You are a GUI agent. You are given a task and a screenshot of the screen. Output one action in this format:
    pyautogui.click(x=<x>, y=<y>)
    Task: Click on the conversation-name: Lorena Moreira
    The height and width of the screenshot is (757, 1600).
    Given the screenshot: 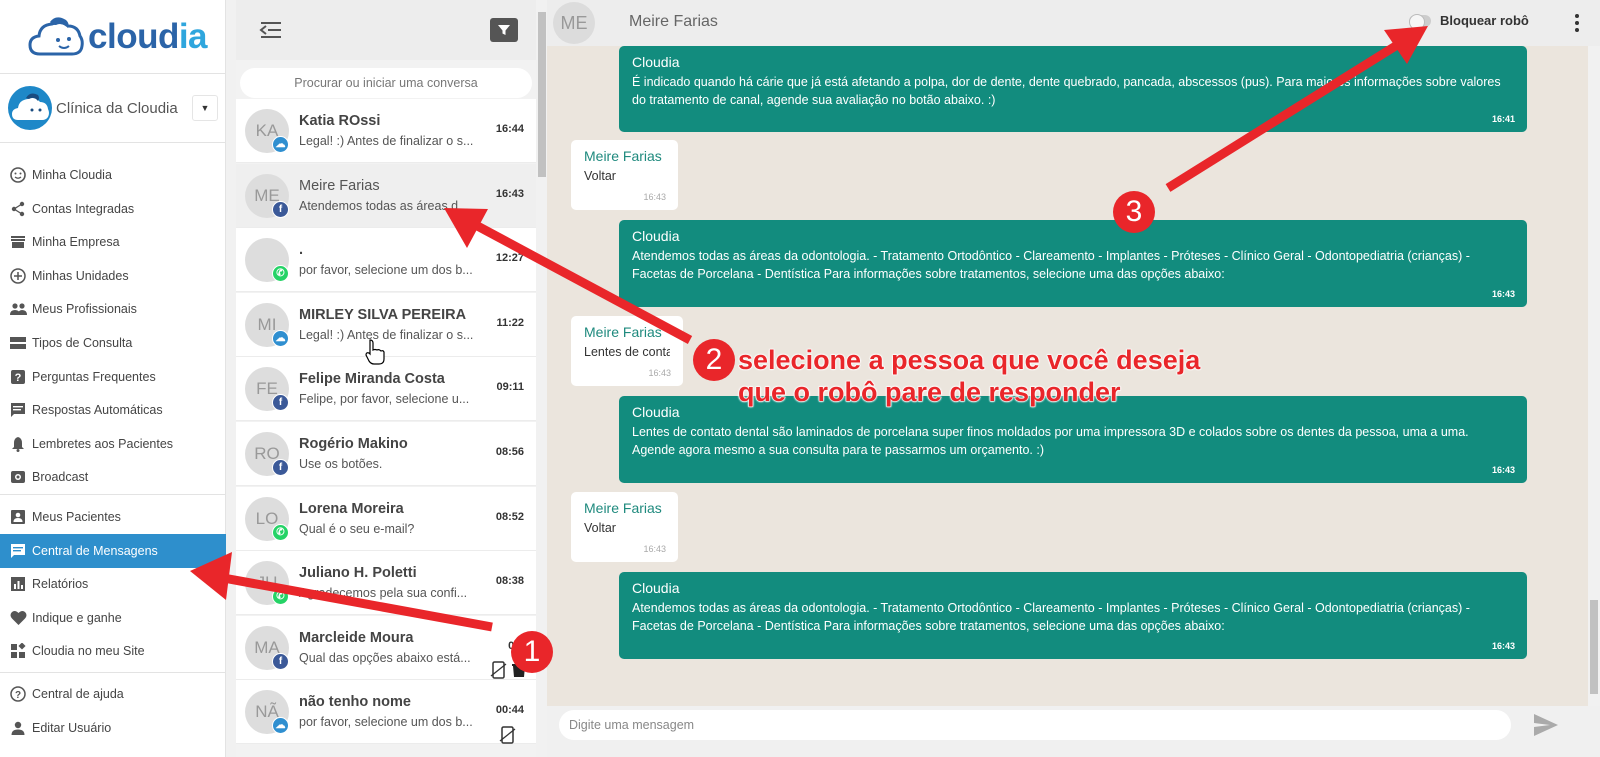 What is the action you would take?
    pyautogui.click(x=351, y=508)
    